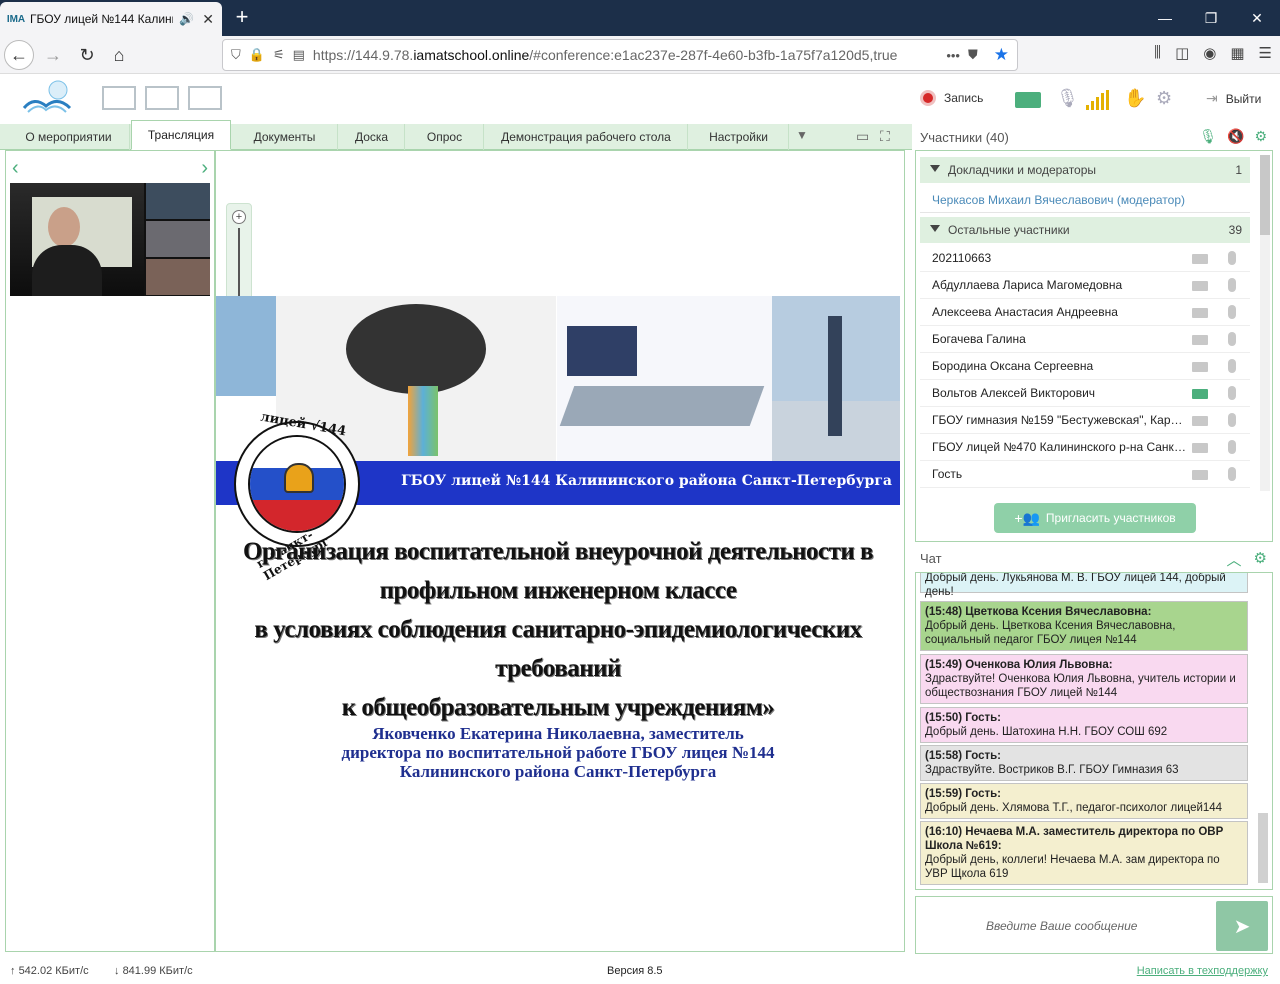 This screenshot has height=984, width=1280. What do you see at coordinates (1094, 925) in the screenshot?
I see `chat-input: Введите Ваше сообщение ➤` at bounding box center [1094, 925].